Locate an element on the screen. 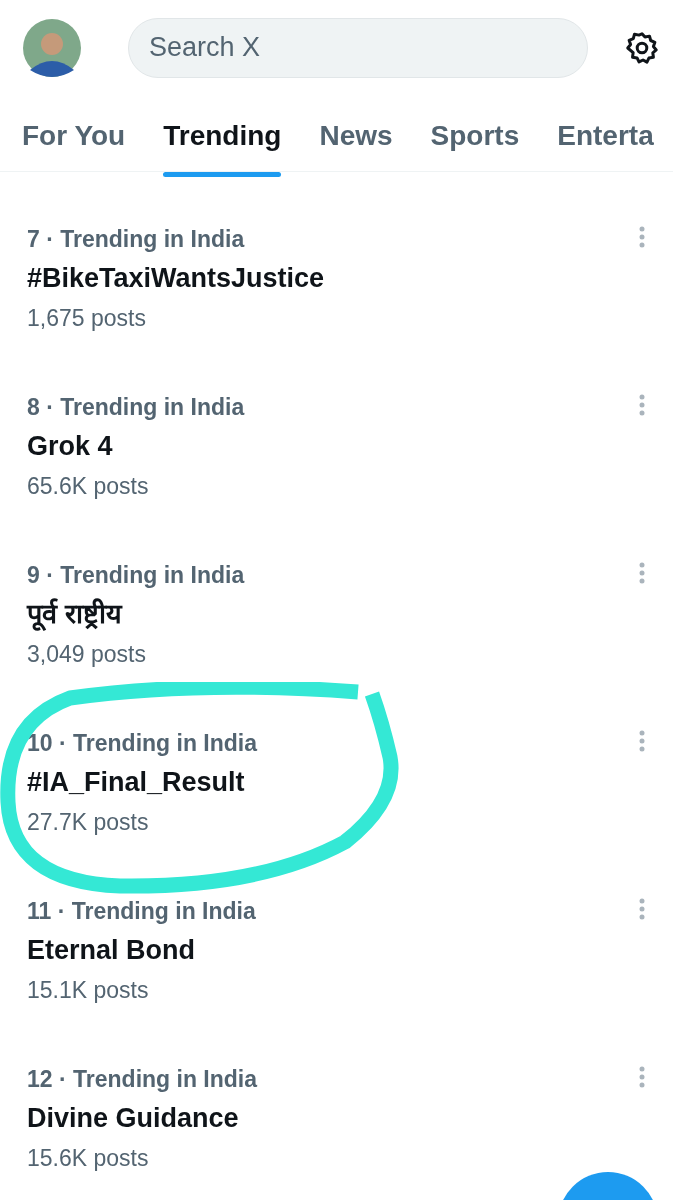 Image resolution: width=673 pixels, height=1200 pixels. trend-context: 12 · Trending in India is located at coordinates (142, 1079).